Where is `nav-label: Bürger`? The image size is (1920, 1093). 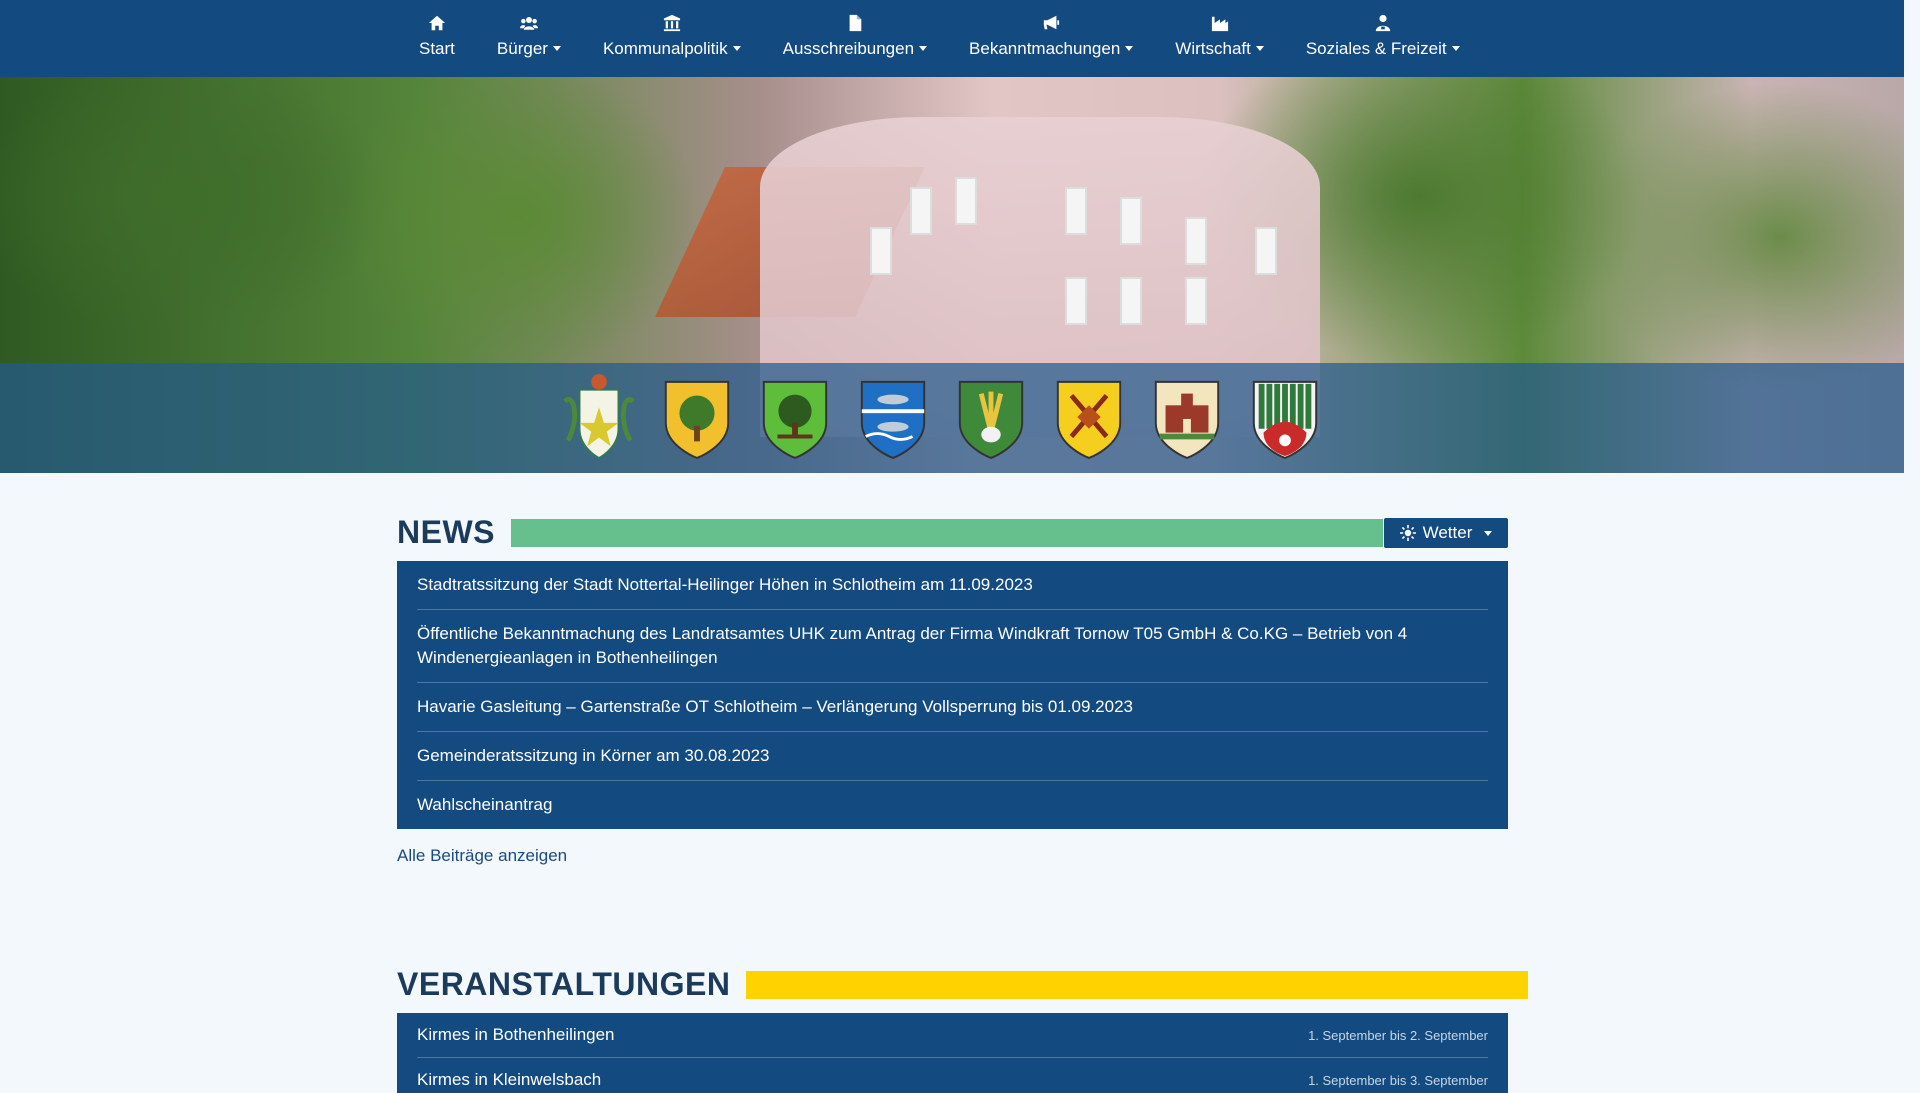
nav-label: Bürger is located at coordinates (522, 48).